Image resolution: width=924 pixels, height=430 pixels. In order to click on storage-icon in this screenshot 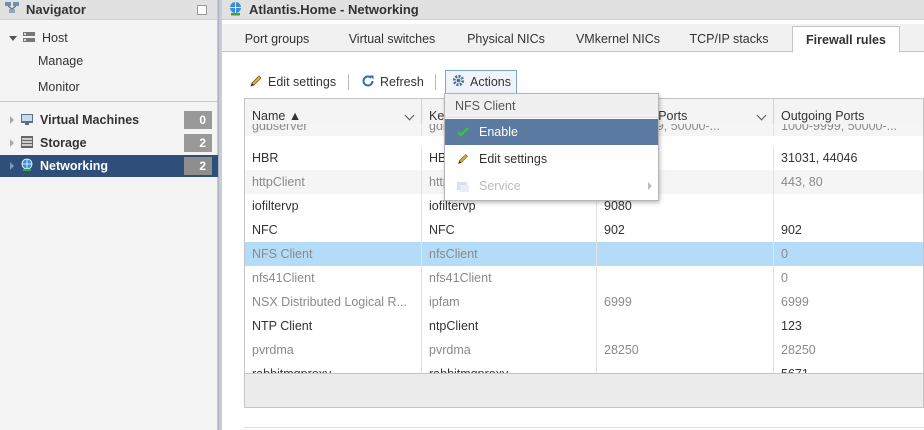, I will do `click(27, 143)`.